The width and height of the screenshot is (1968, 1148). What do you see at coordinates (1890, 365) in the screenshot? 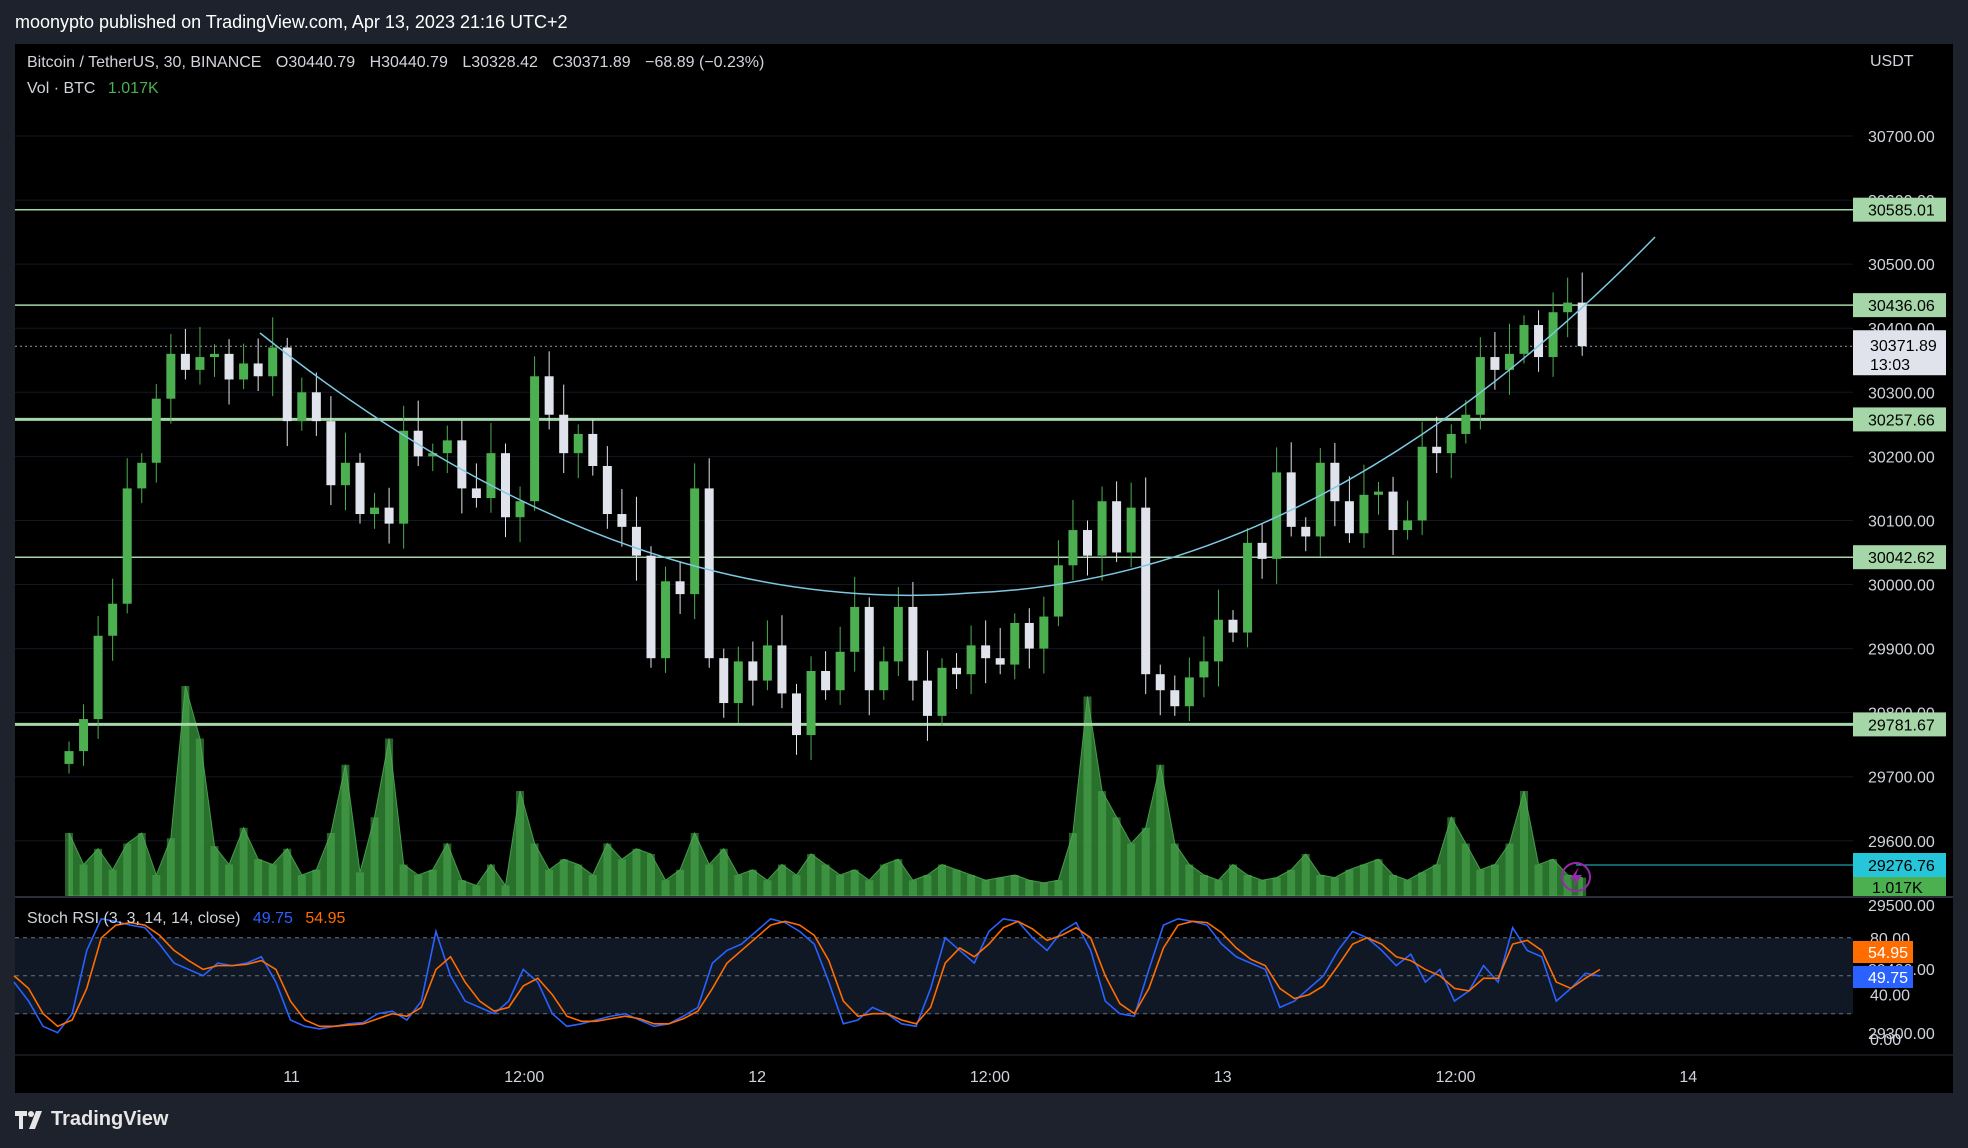
I see `countdown-label: 13:03` at bounding box center [1890, 365].